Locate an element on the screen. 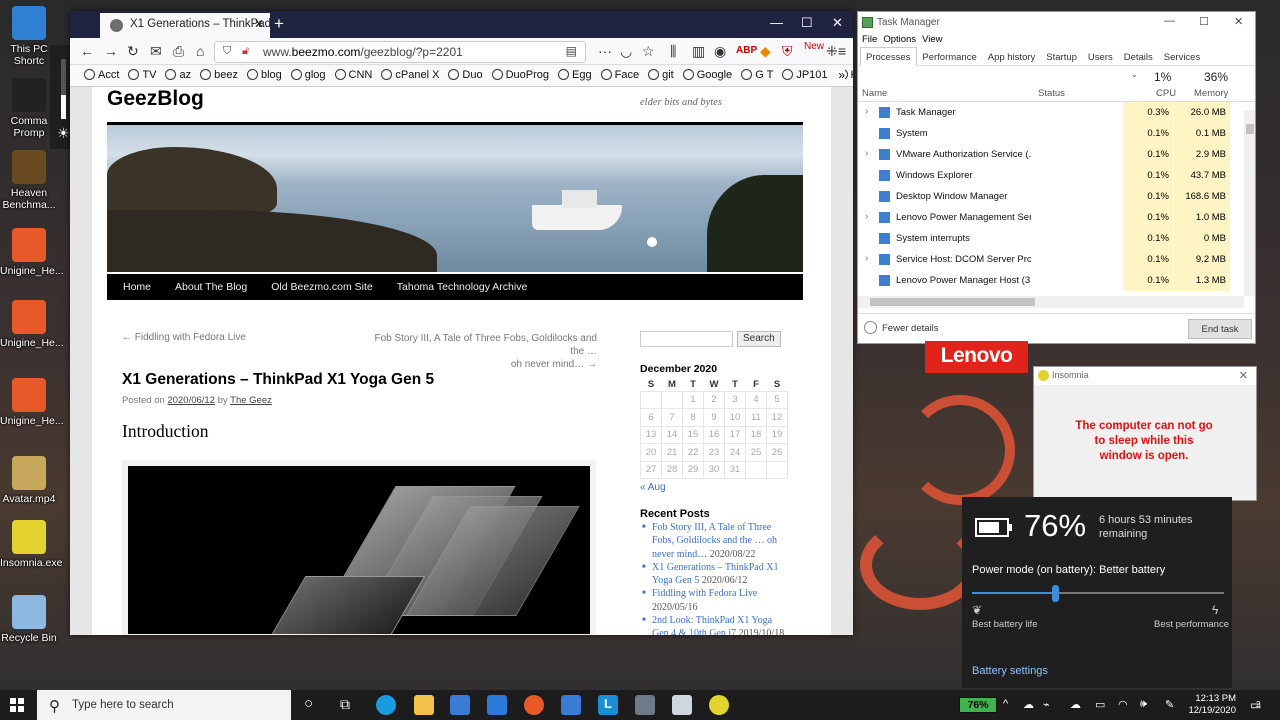 The height and width of the screenshot is (720, 1280). process-row: Windows Explorer 0.1% 43.7 MB is located at coordinates (1056, 175).